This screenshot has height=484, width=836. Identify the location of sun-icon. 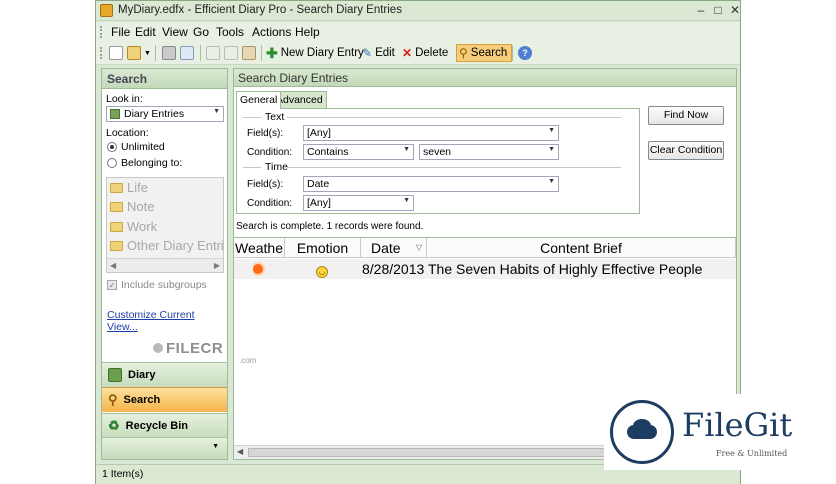
(263, 269).